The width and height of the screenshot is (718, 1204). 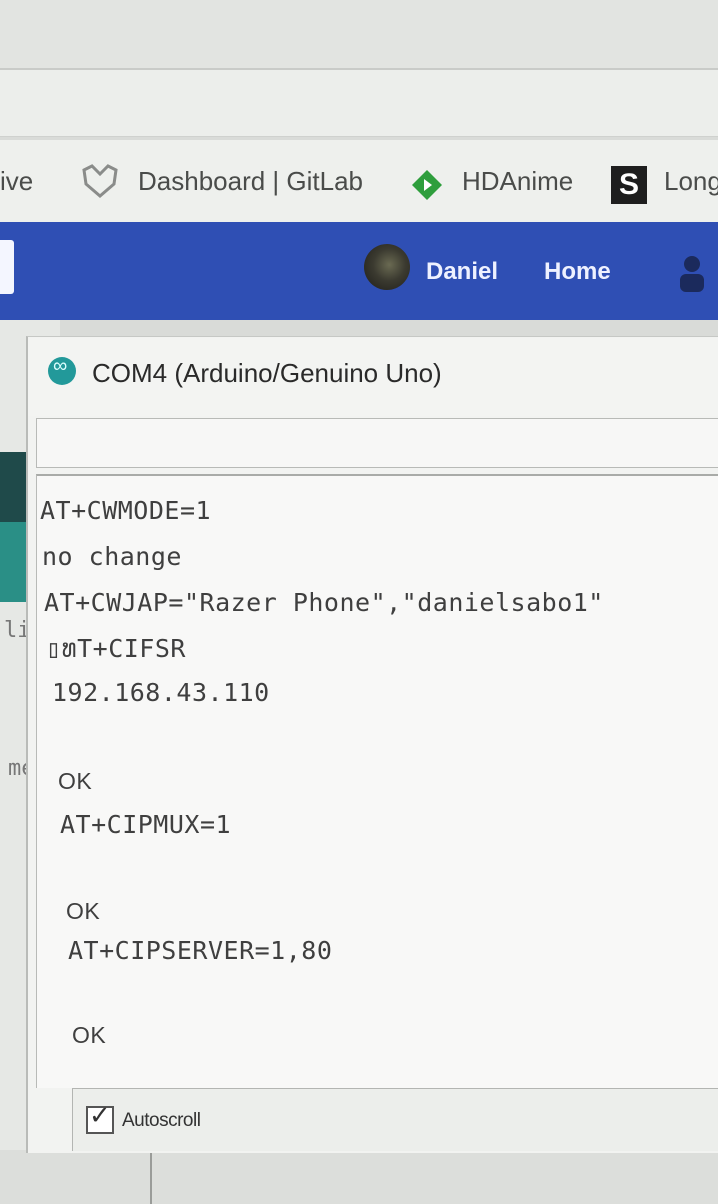 What do you see at coordinates (517, 181) in the screenshot?
I see `bookmark-hdanime: HDAnime` at bounding box center [517, 181].